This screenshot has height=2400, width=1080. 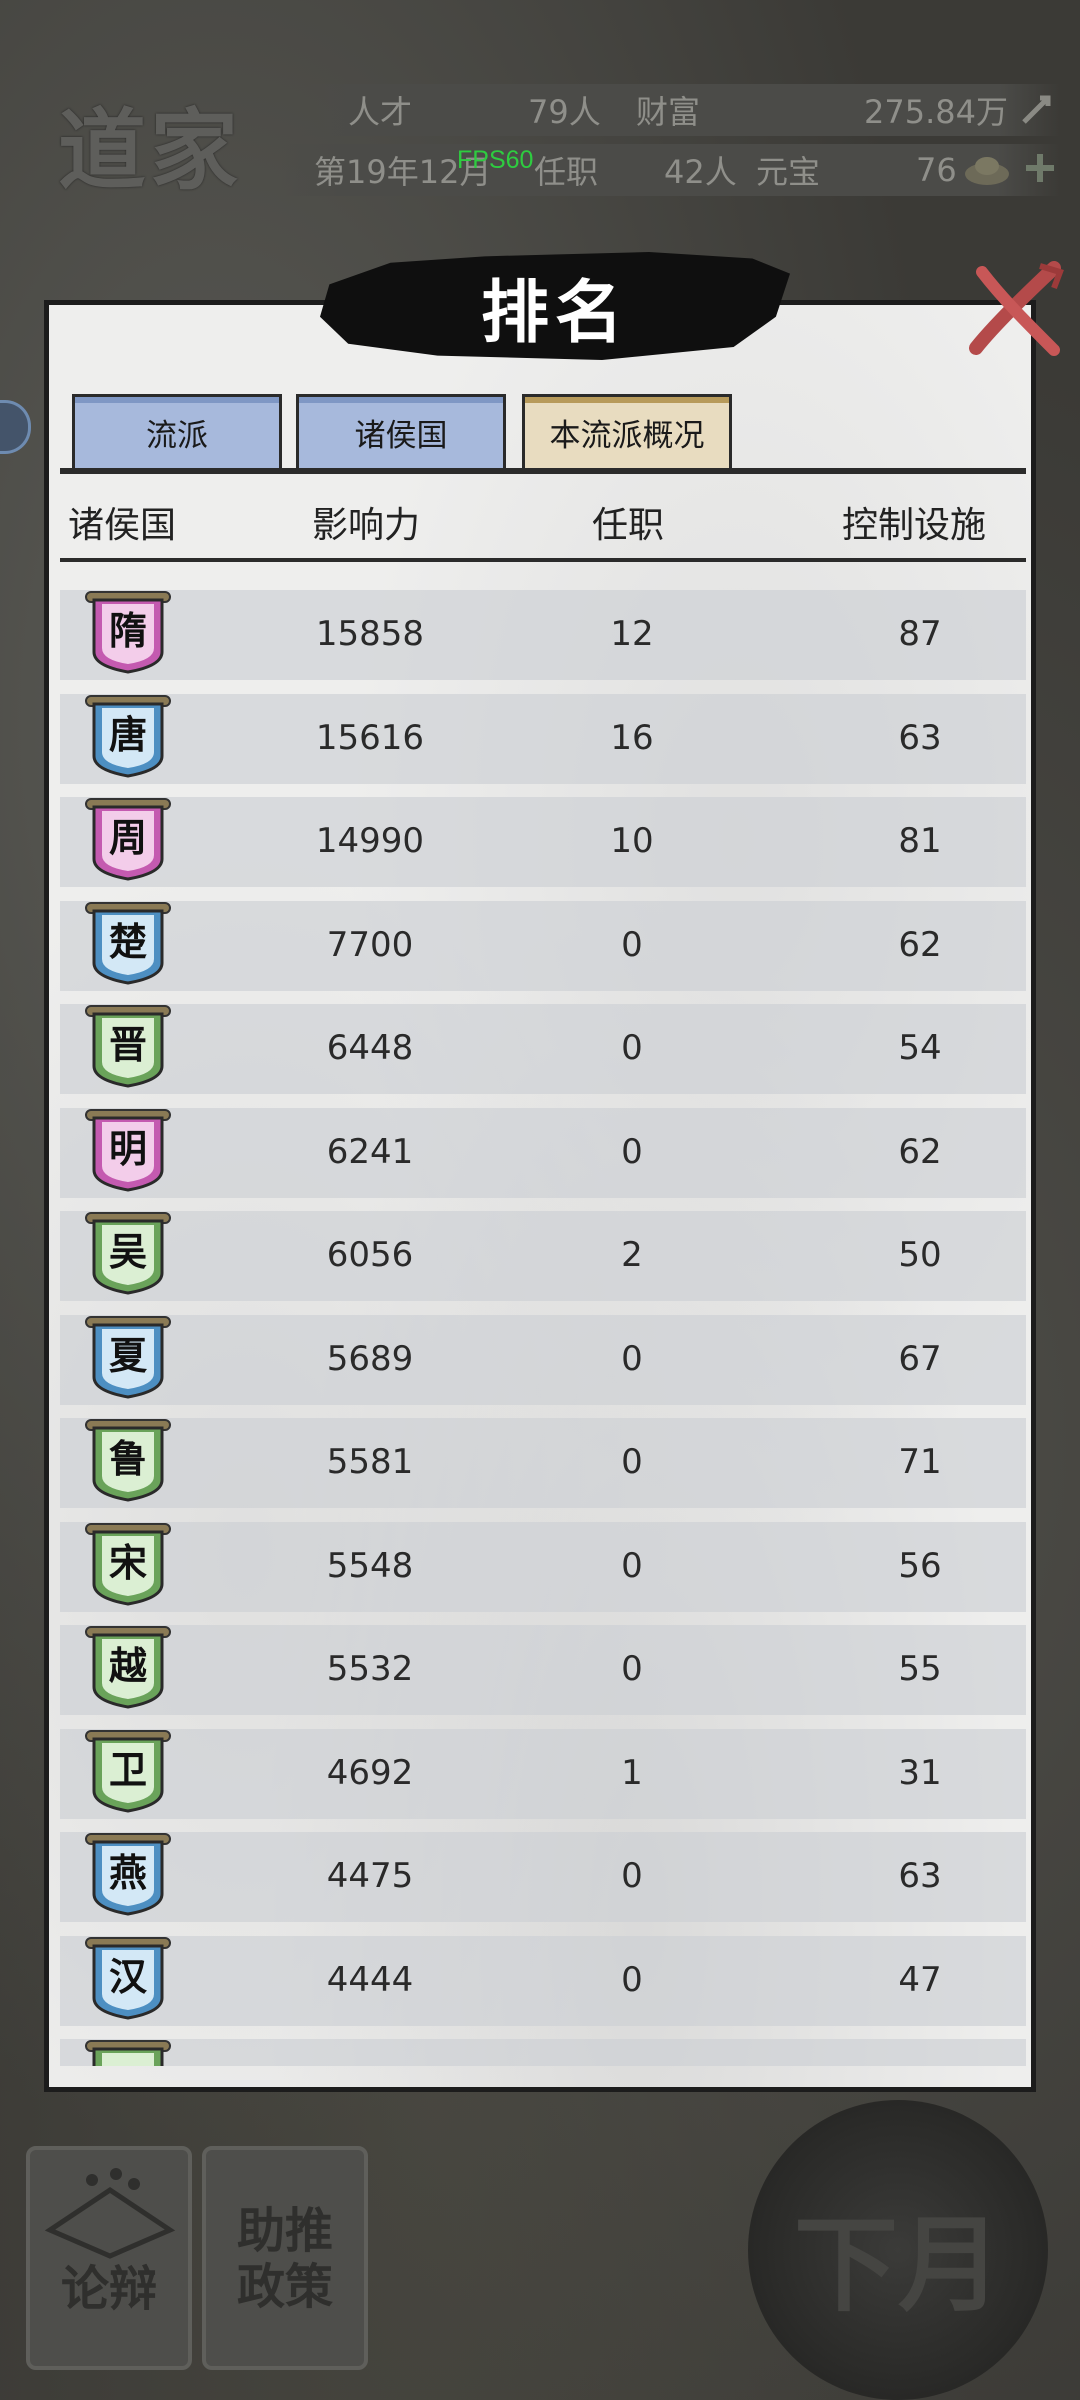 I want to click on influence-value: 5689, so click(x=370, y=1358).